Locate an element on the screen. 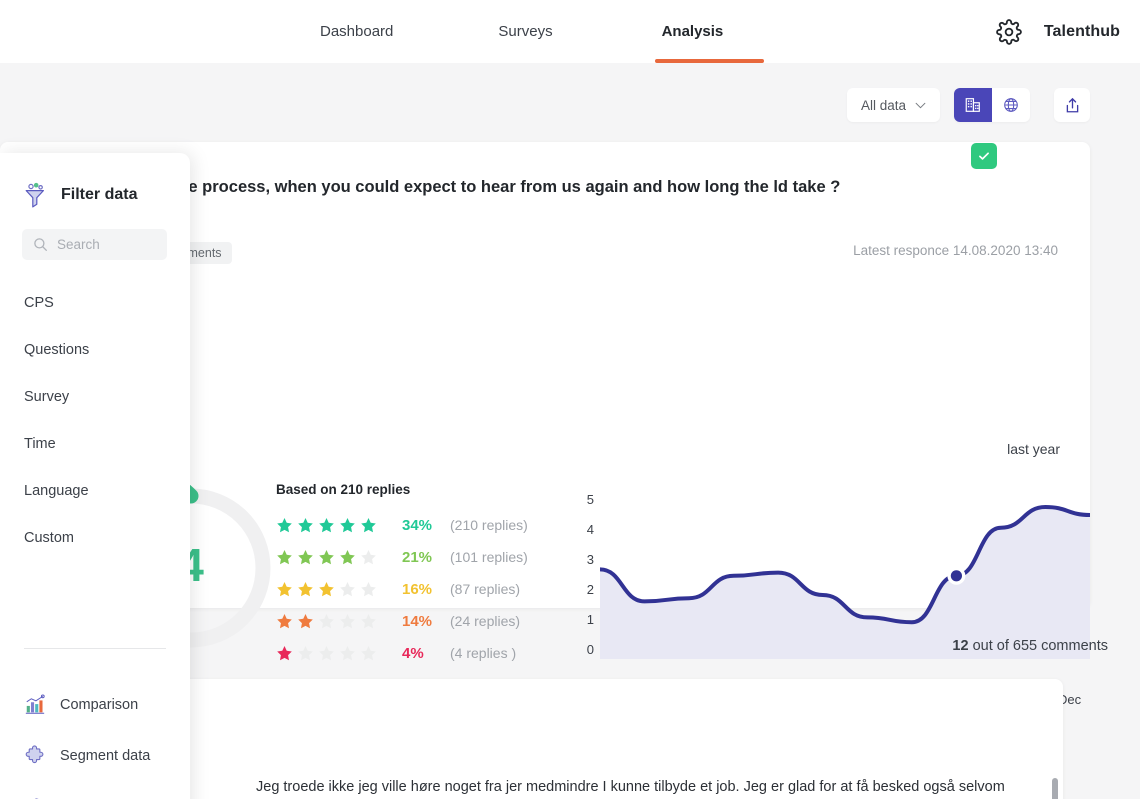  filter-item-time: Time is located at coordinates (99, 443).